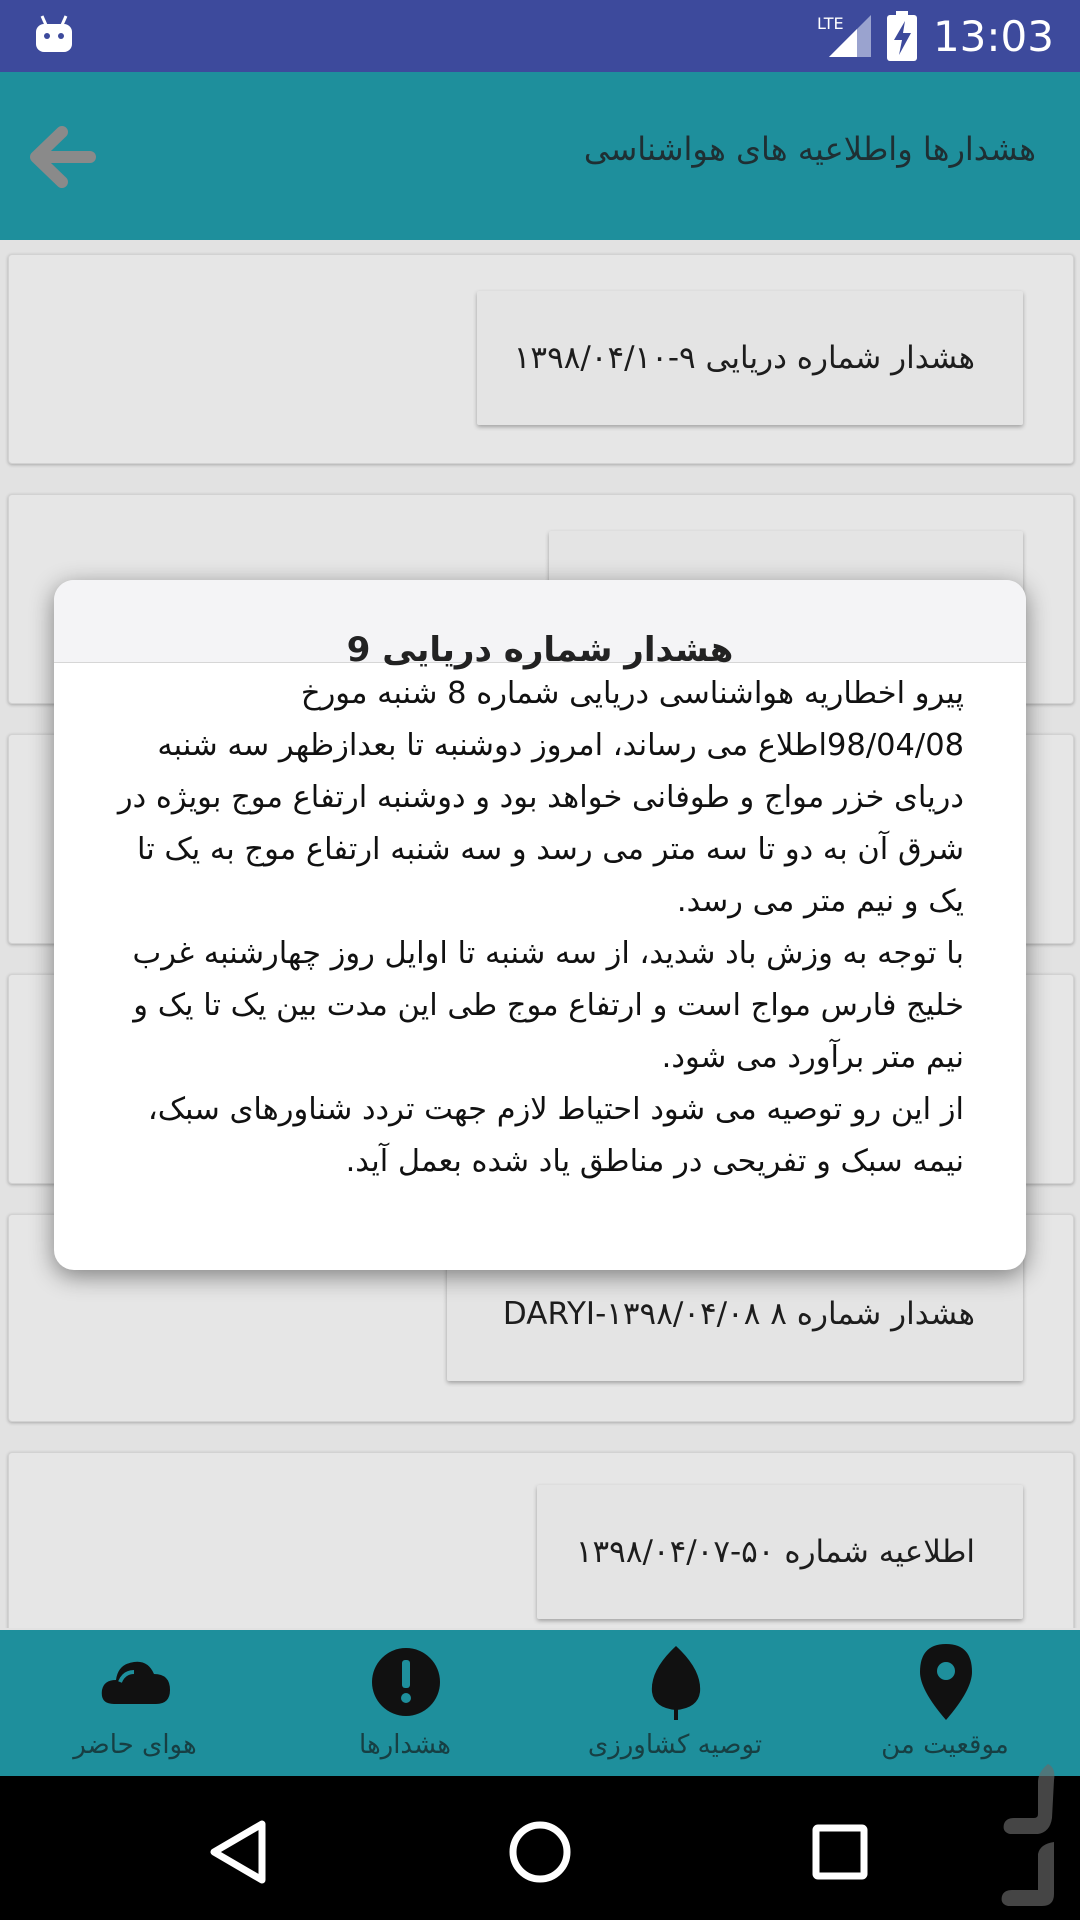 The height and width of the screenshot is (1920, 1080). Describe the element at coordinates (135, 1745) in the screenshot. I see `nav-label: هوای حاضر` at that location.